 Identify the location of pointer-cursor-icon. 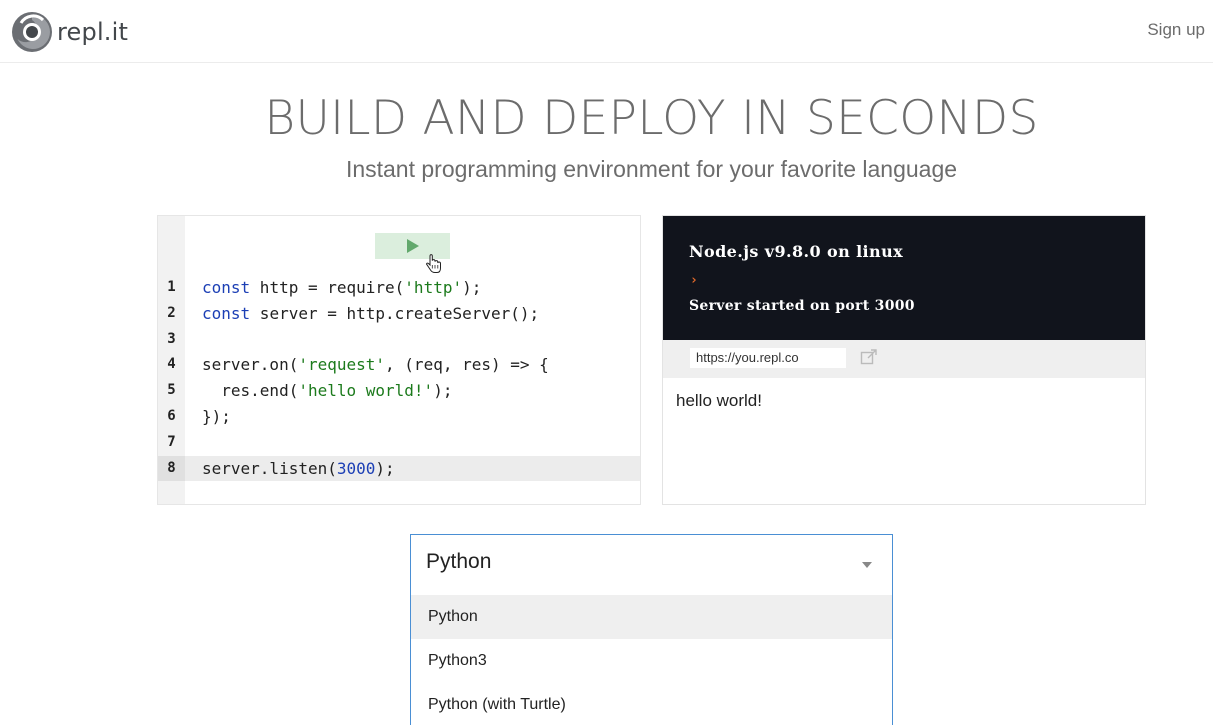
(433, 263).